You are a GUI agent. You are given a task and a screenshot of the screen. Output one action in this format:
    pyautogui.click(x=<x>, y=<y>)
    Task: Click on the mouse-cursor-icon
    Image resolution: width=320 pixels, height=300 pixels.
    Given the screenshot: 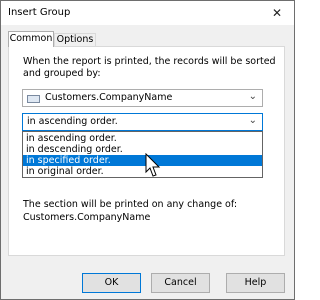 What is the action you would take?
    pyautogui.click(x=153, y=165)
    